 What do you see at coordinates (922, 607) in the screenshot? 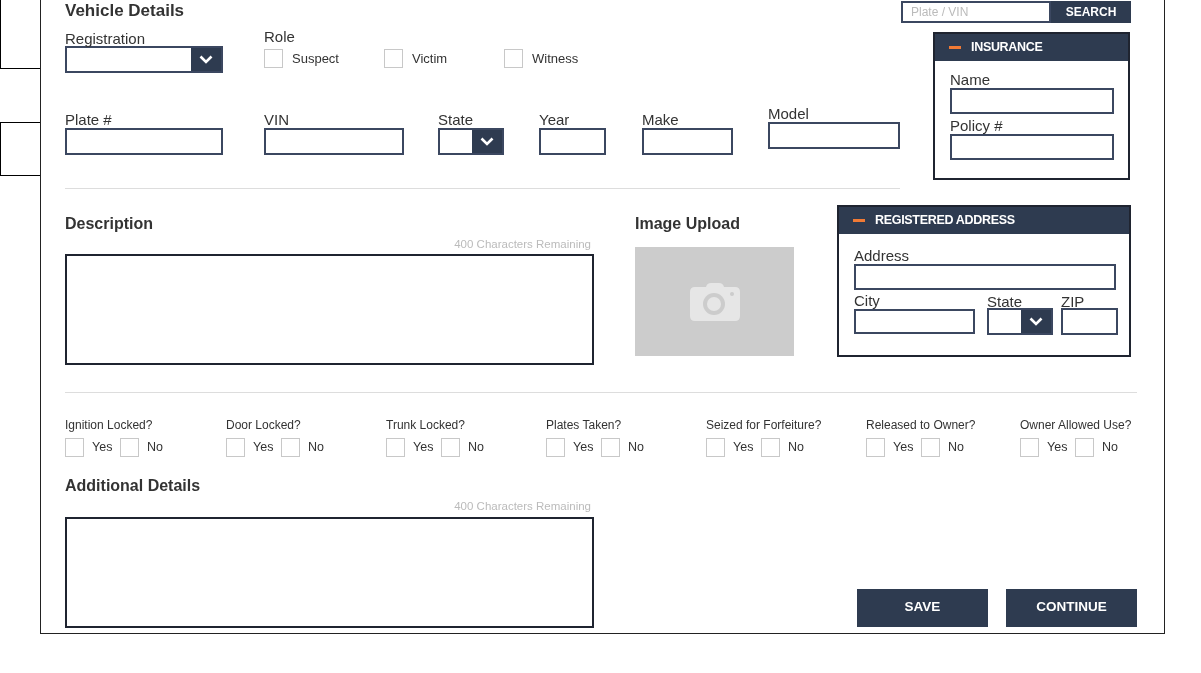
I see `form-button: SAVE` at bounding box center [922, 607].